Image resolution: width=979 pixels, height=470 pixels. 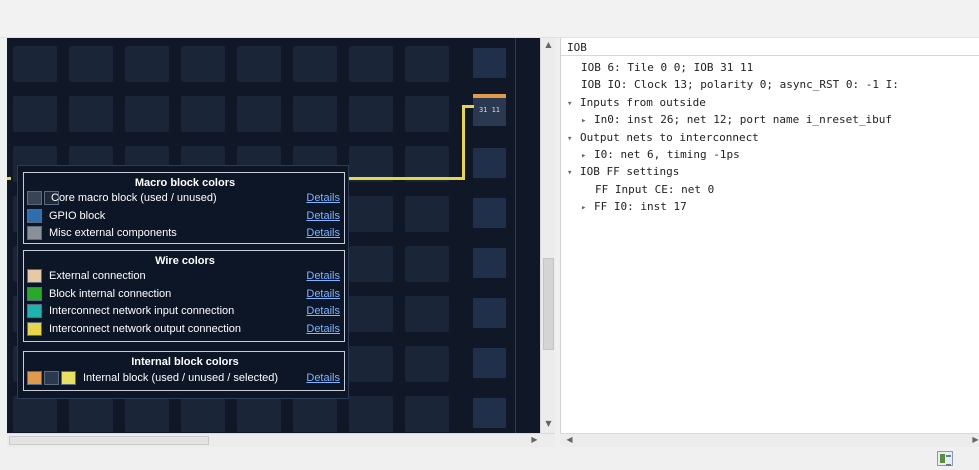 What do you see at coordinates (945, 458) in the screenshot?
I see `panel-toggle-icon` at bounding box center [945, 458].